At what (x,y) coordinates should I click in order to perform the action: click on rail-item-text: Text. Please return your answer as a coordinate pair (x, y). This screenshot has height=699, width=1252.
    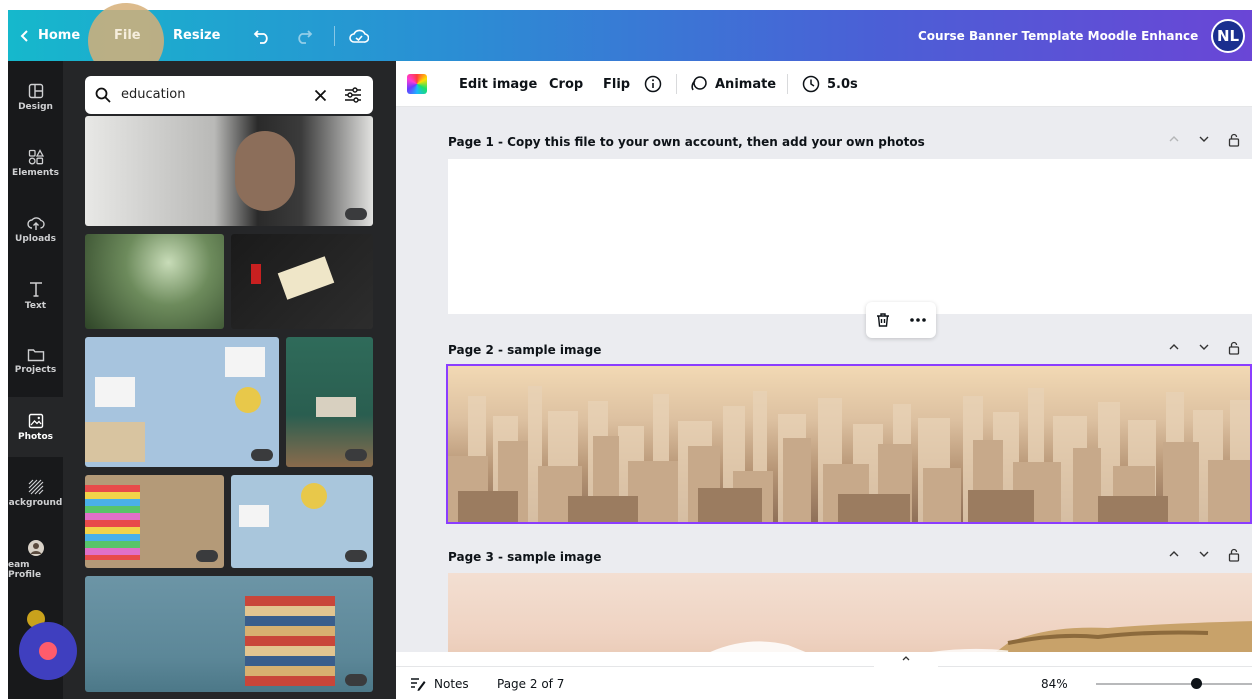
    Looking at the image, I should click on (35, 295).